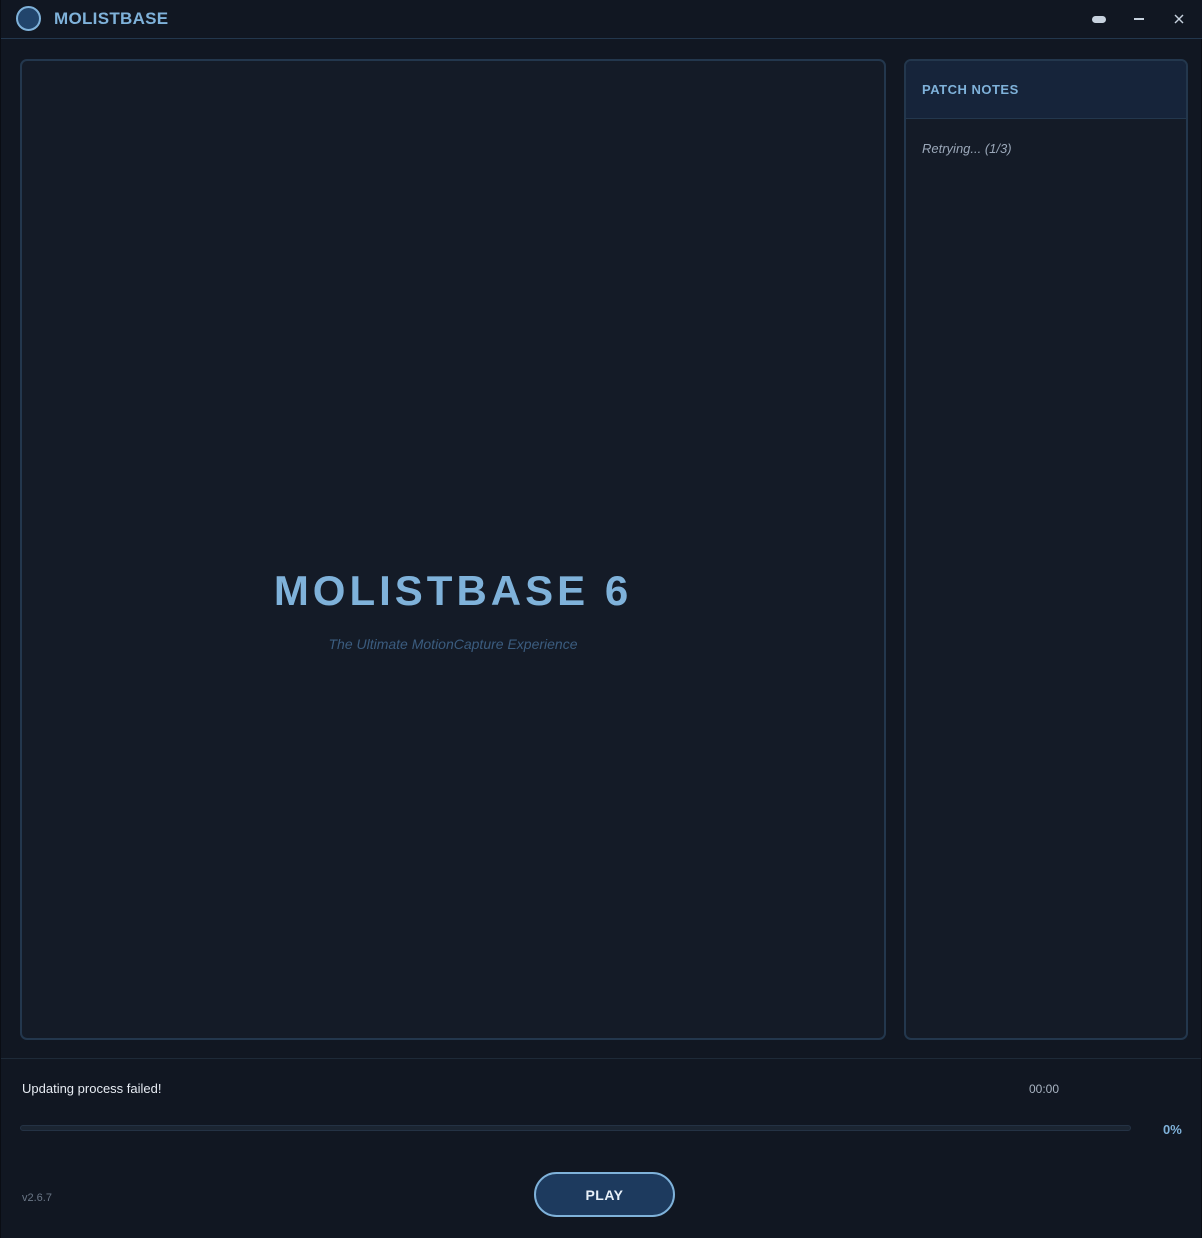  I want to click on app-logo-icon, so click(28, 18).